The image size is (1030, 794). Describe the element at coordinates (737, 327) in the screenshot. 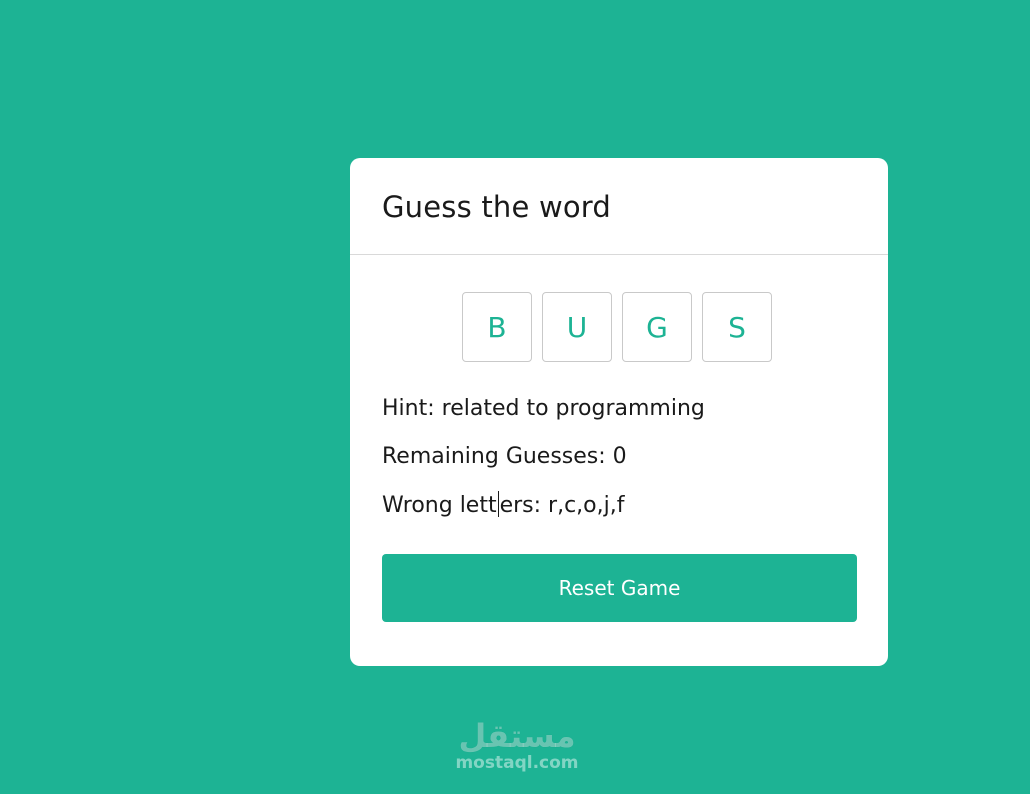

I see `letter-slot: S` at that location.